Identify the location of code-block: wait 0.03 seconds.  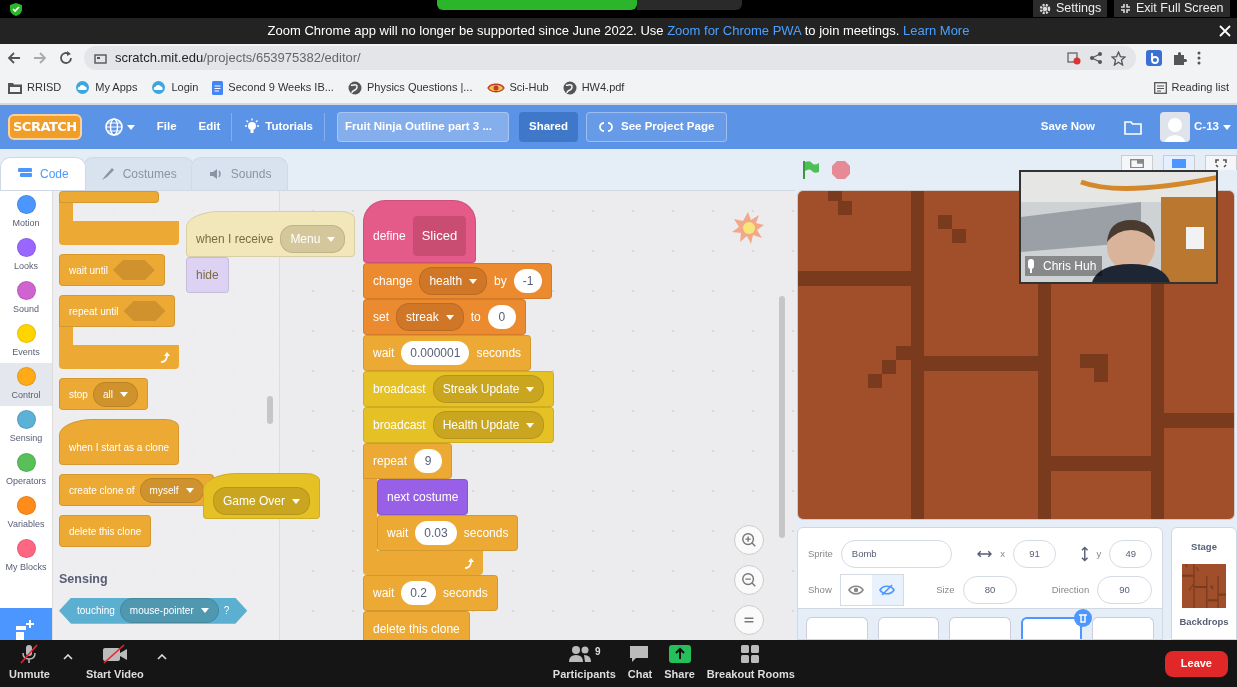
(448, 533).